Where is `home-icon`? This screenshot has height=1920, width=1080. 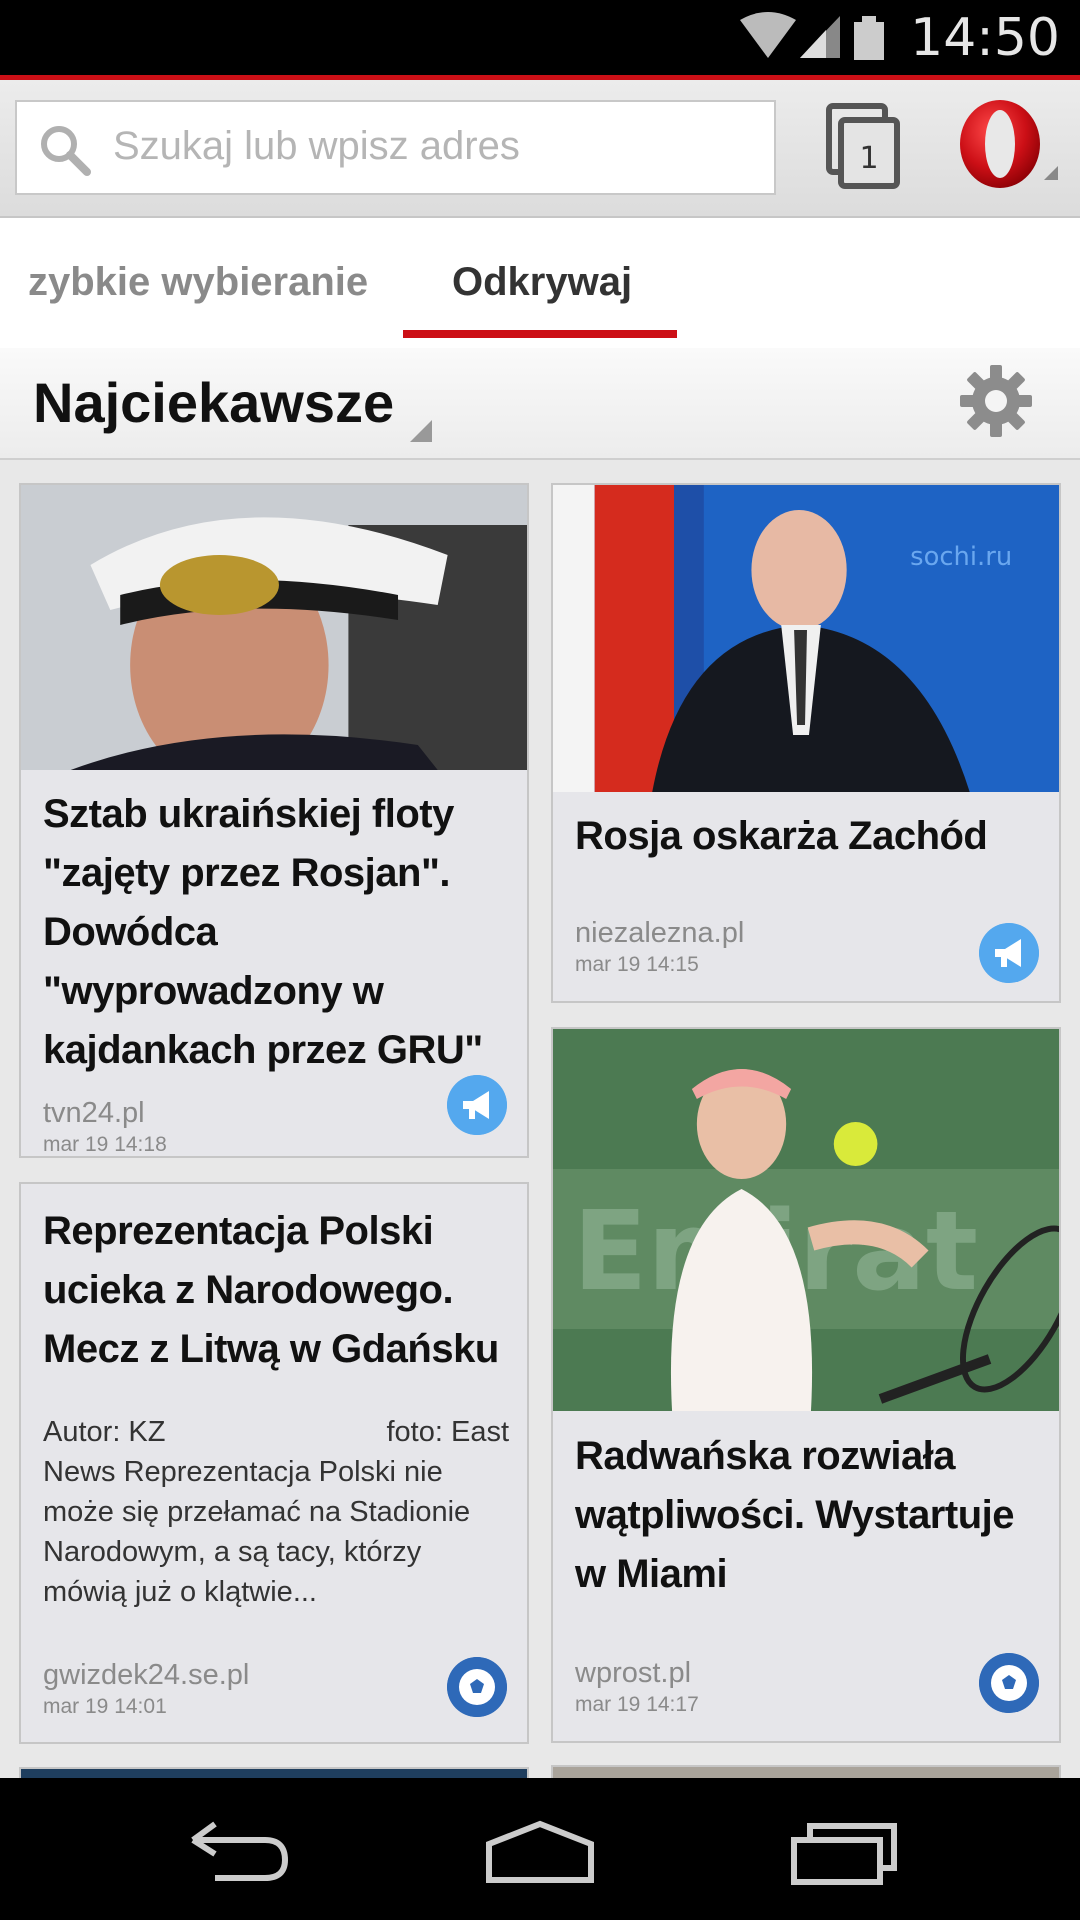 home-icon is located at coordinates (540, 1853).